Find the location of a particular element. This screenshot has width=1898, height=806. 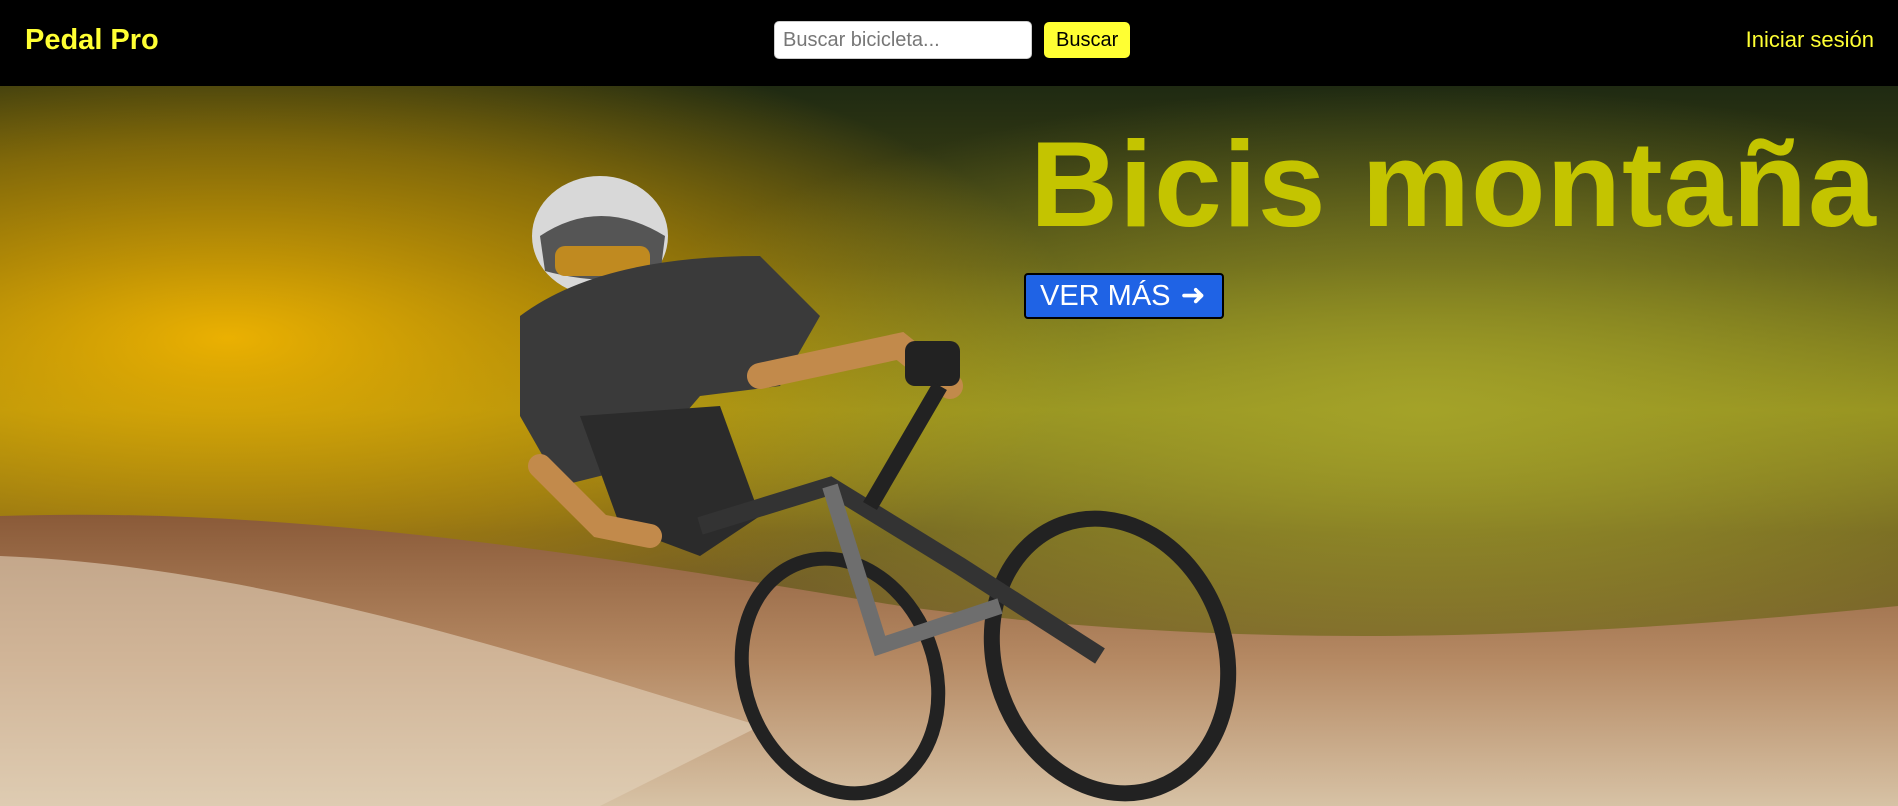

search-button: Buscar is located at coordinates (1087, 40).